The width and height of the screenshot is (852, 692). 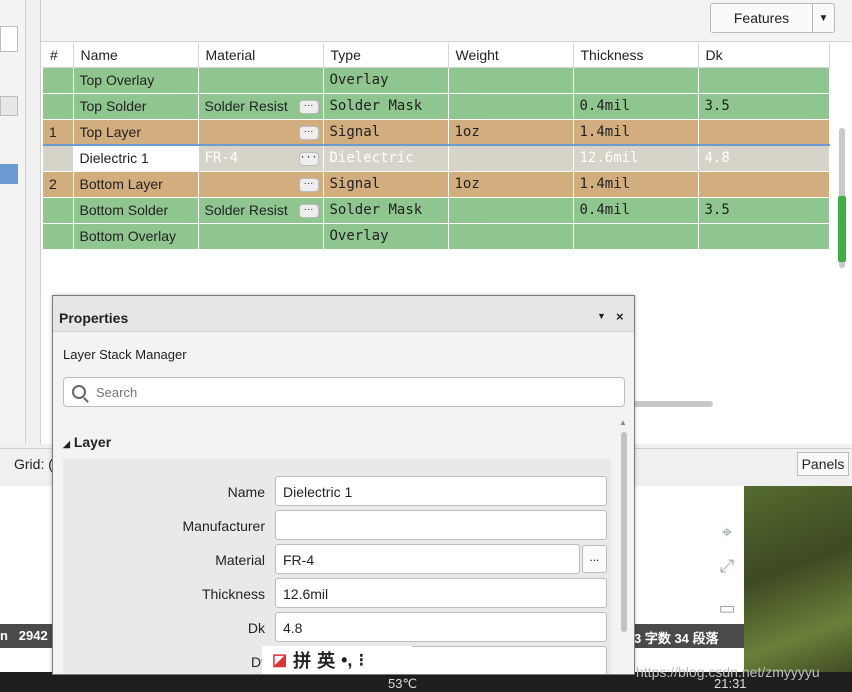 What do you see at coordinates (9, 39) in the screenshot?
I see `left-stub-input` at bounding box center [9, 39].